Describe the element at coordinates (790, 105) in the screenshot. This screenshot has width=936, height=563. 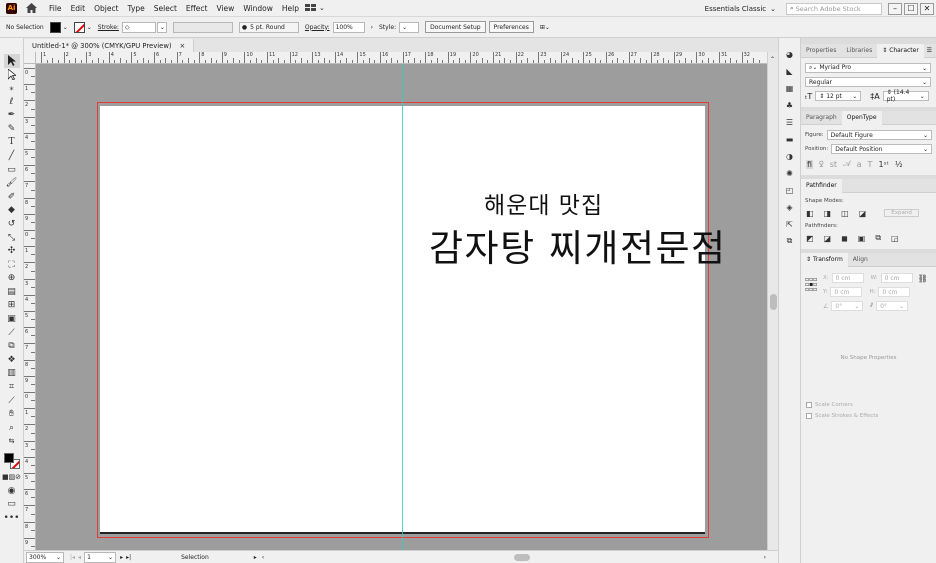
I see `brushes-panel-icon: ♣` at that location.